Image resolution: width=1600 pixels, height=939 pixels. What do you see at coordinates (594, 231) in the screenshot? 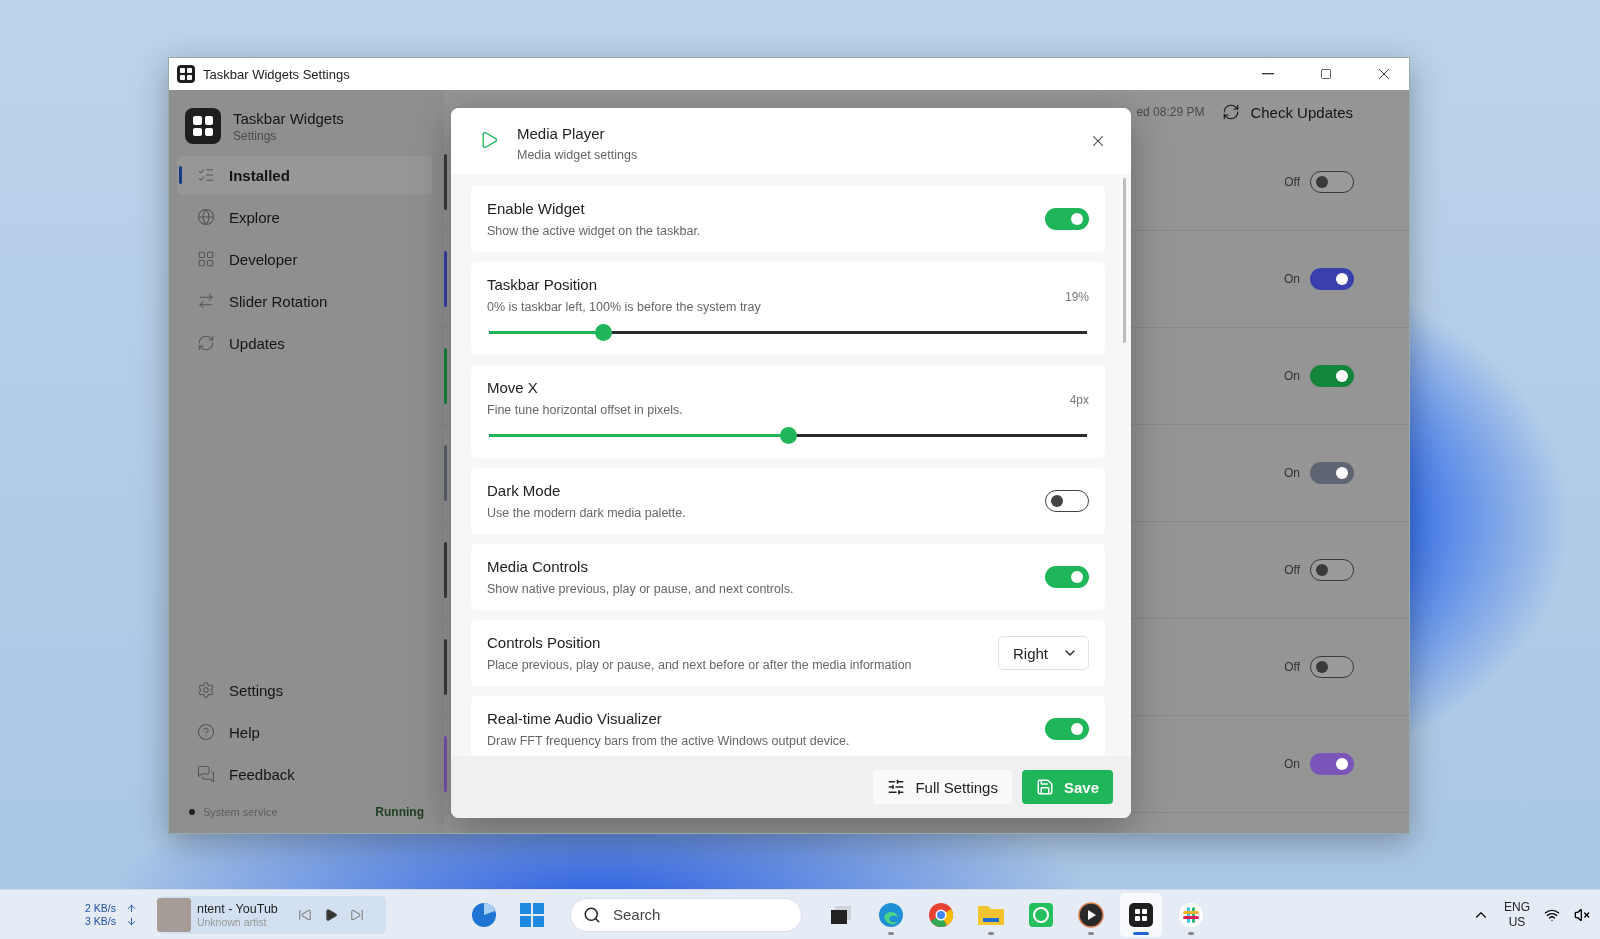
I see `setting-description: Show the active widget on the taskbar.` at bounding box center [594, 231].